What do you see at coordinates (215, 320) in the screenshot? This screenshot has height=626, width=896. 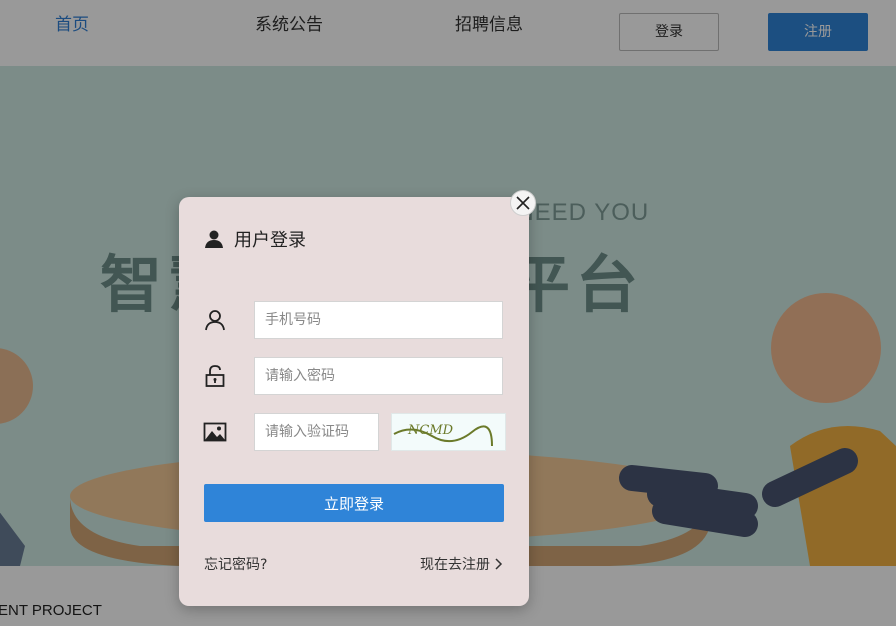 I see `user-outline-icon` at bounding box center [215, 320].